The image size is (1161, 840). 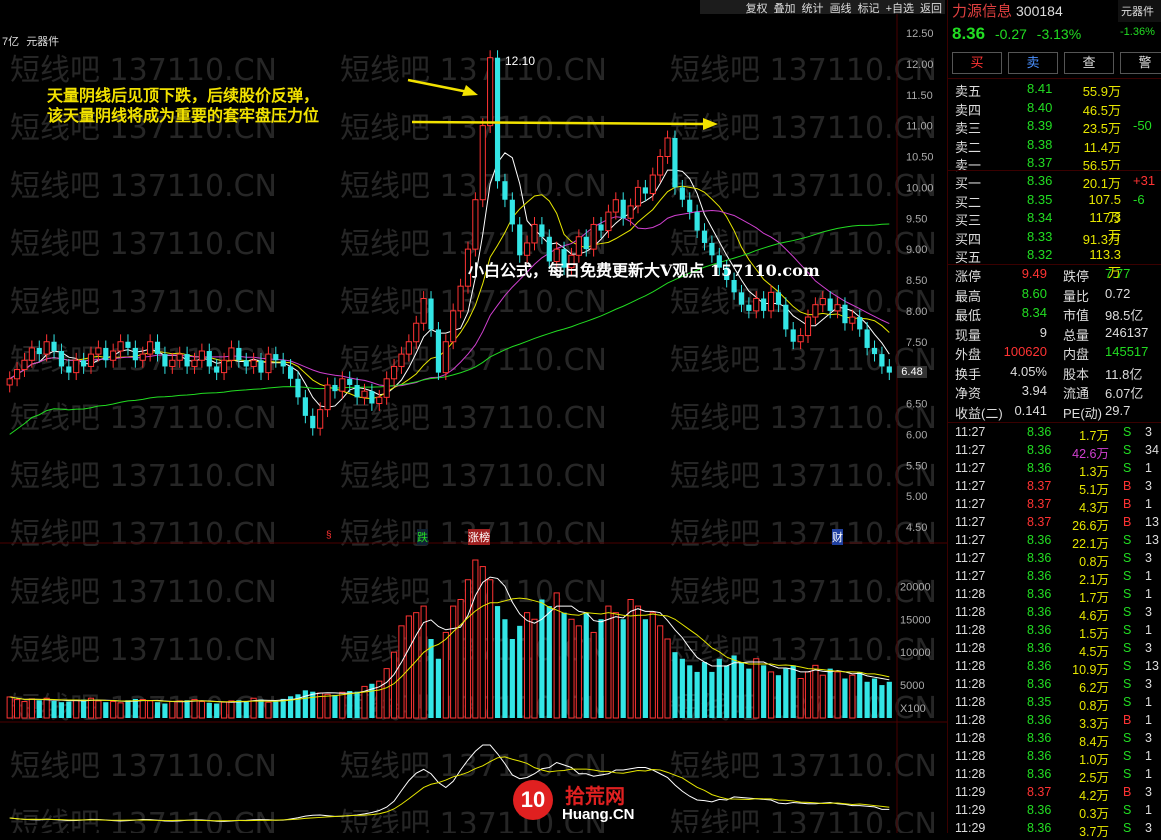 I want to click on buy-level: 买一 8.36 20.1万 +31, so click(x=1058, y=182).